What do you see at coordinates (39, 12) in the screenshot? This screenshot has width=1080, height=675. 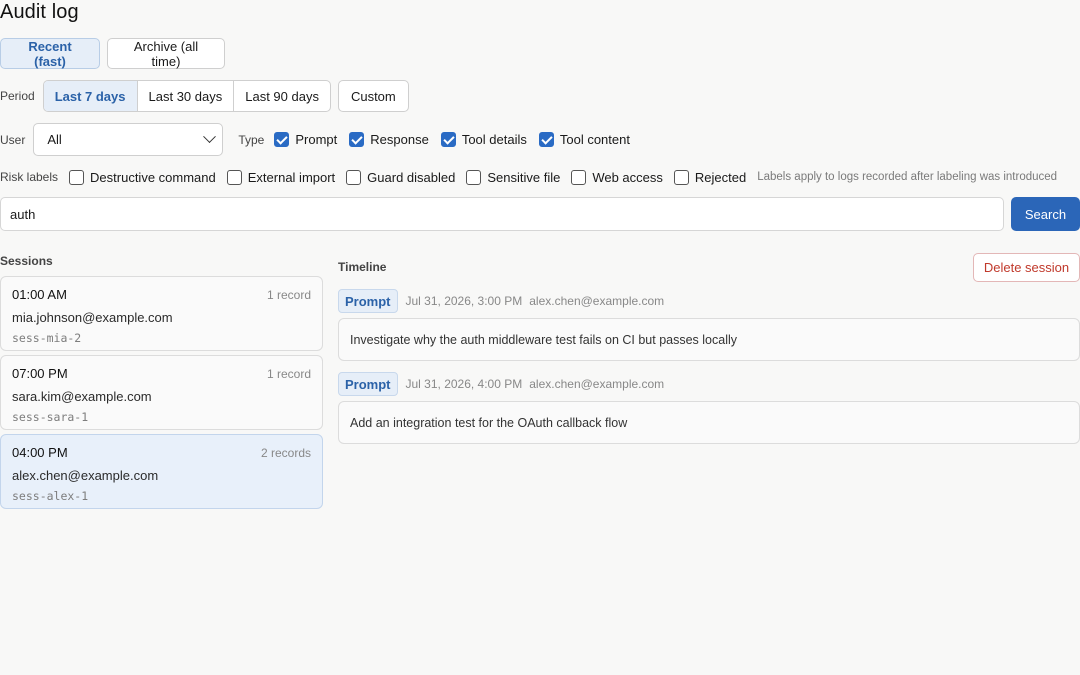 I see `page-title: Audit log` at bounding box center [39, 12].